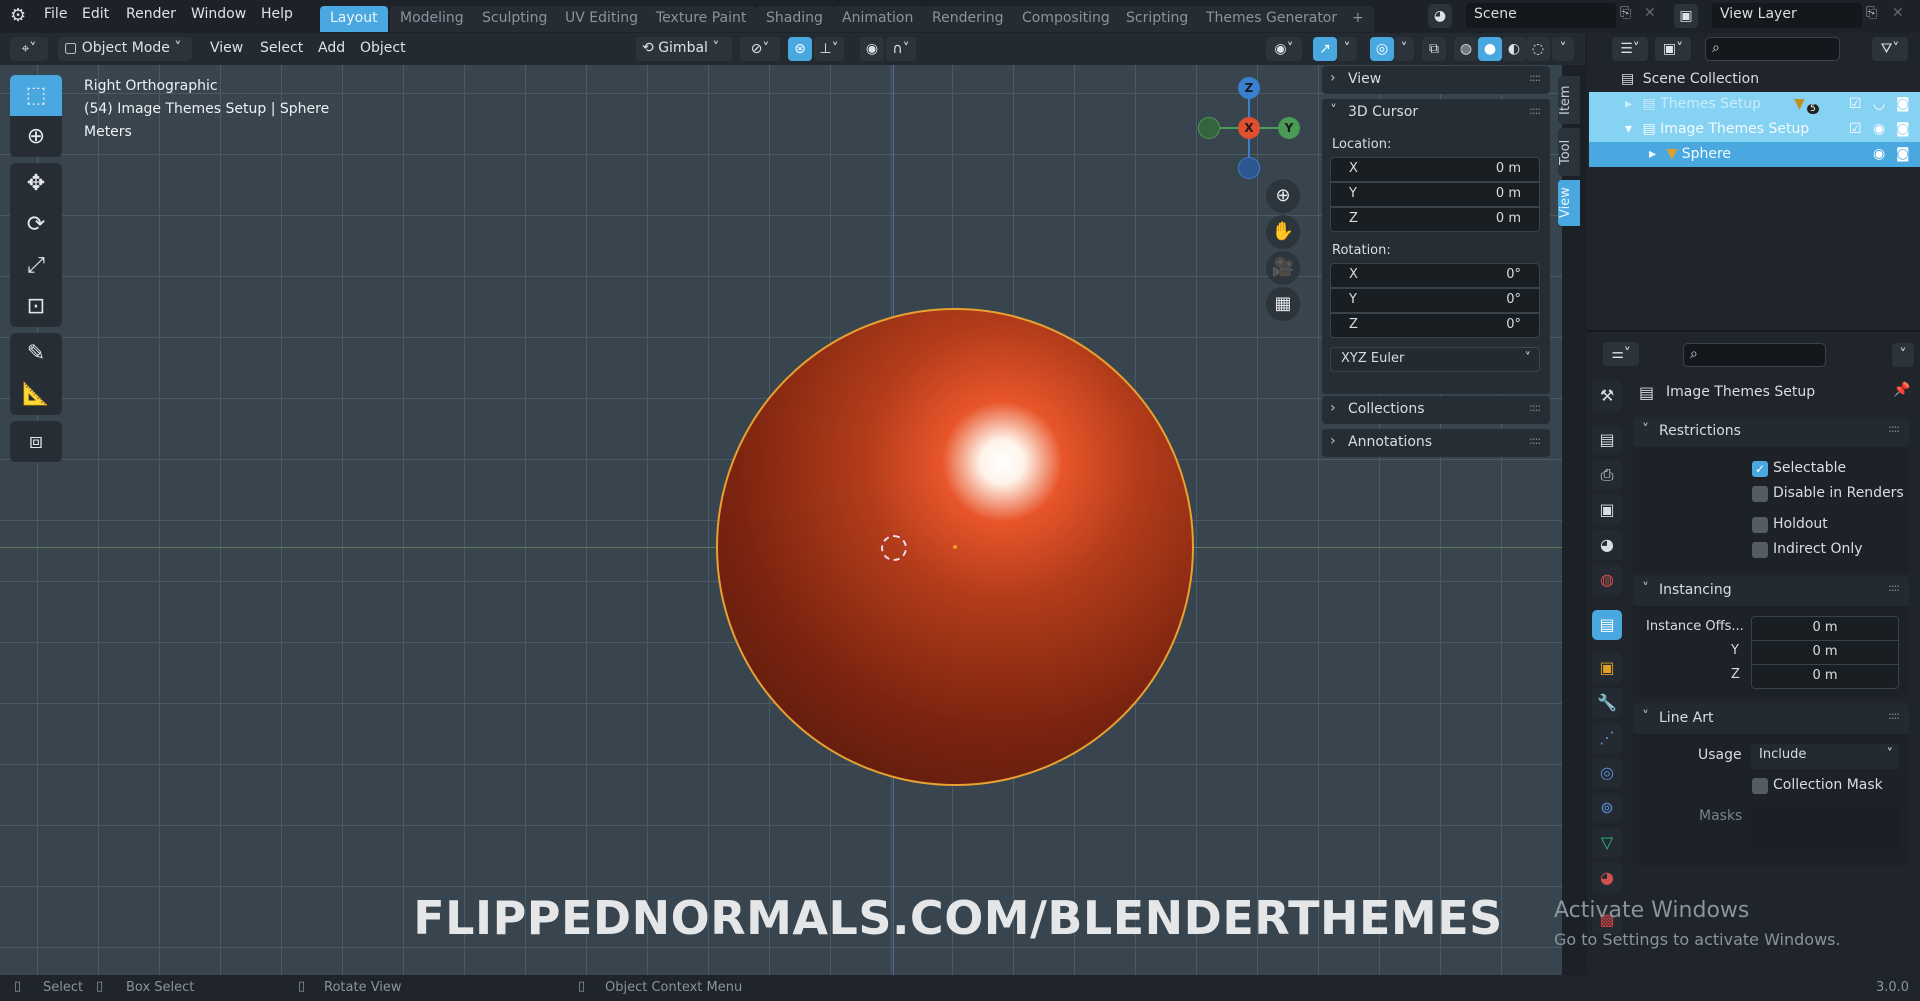  I want to click on view-layer-icon: ▣, so click(1686, 16).